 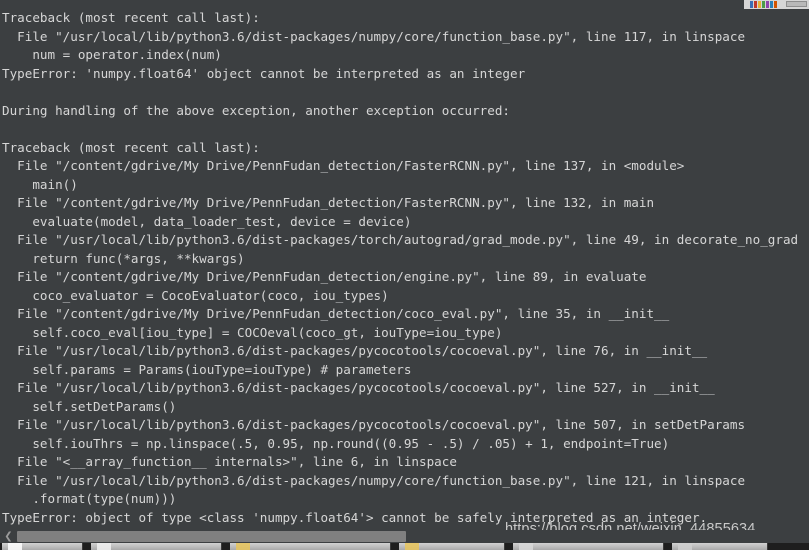 I want to click on os-taskbar, so click(x=404, y=546).